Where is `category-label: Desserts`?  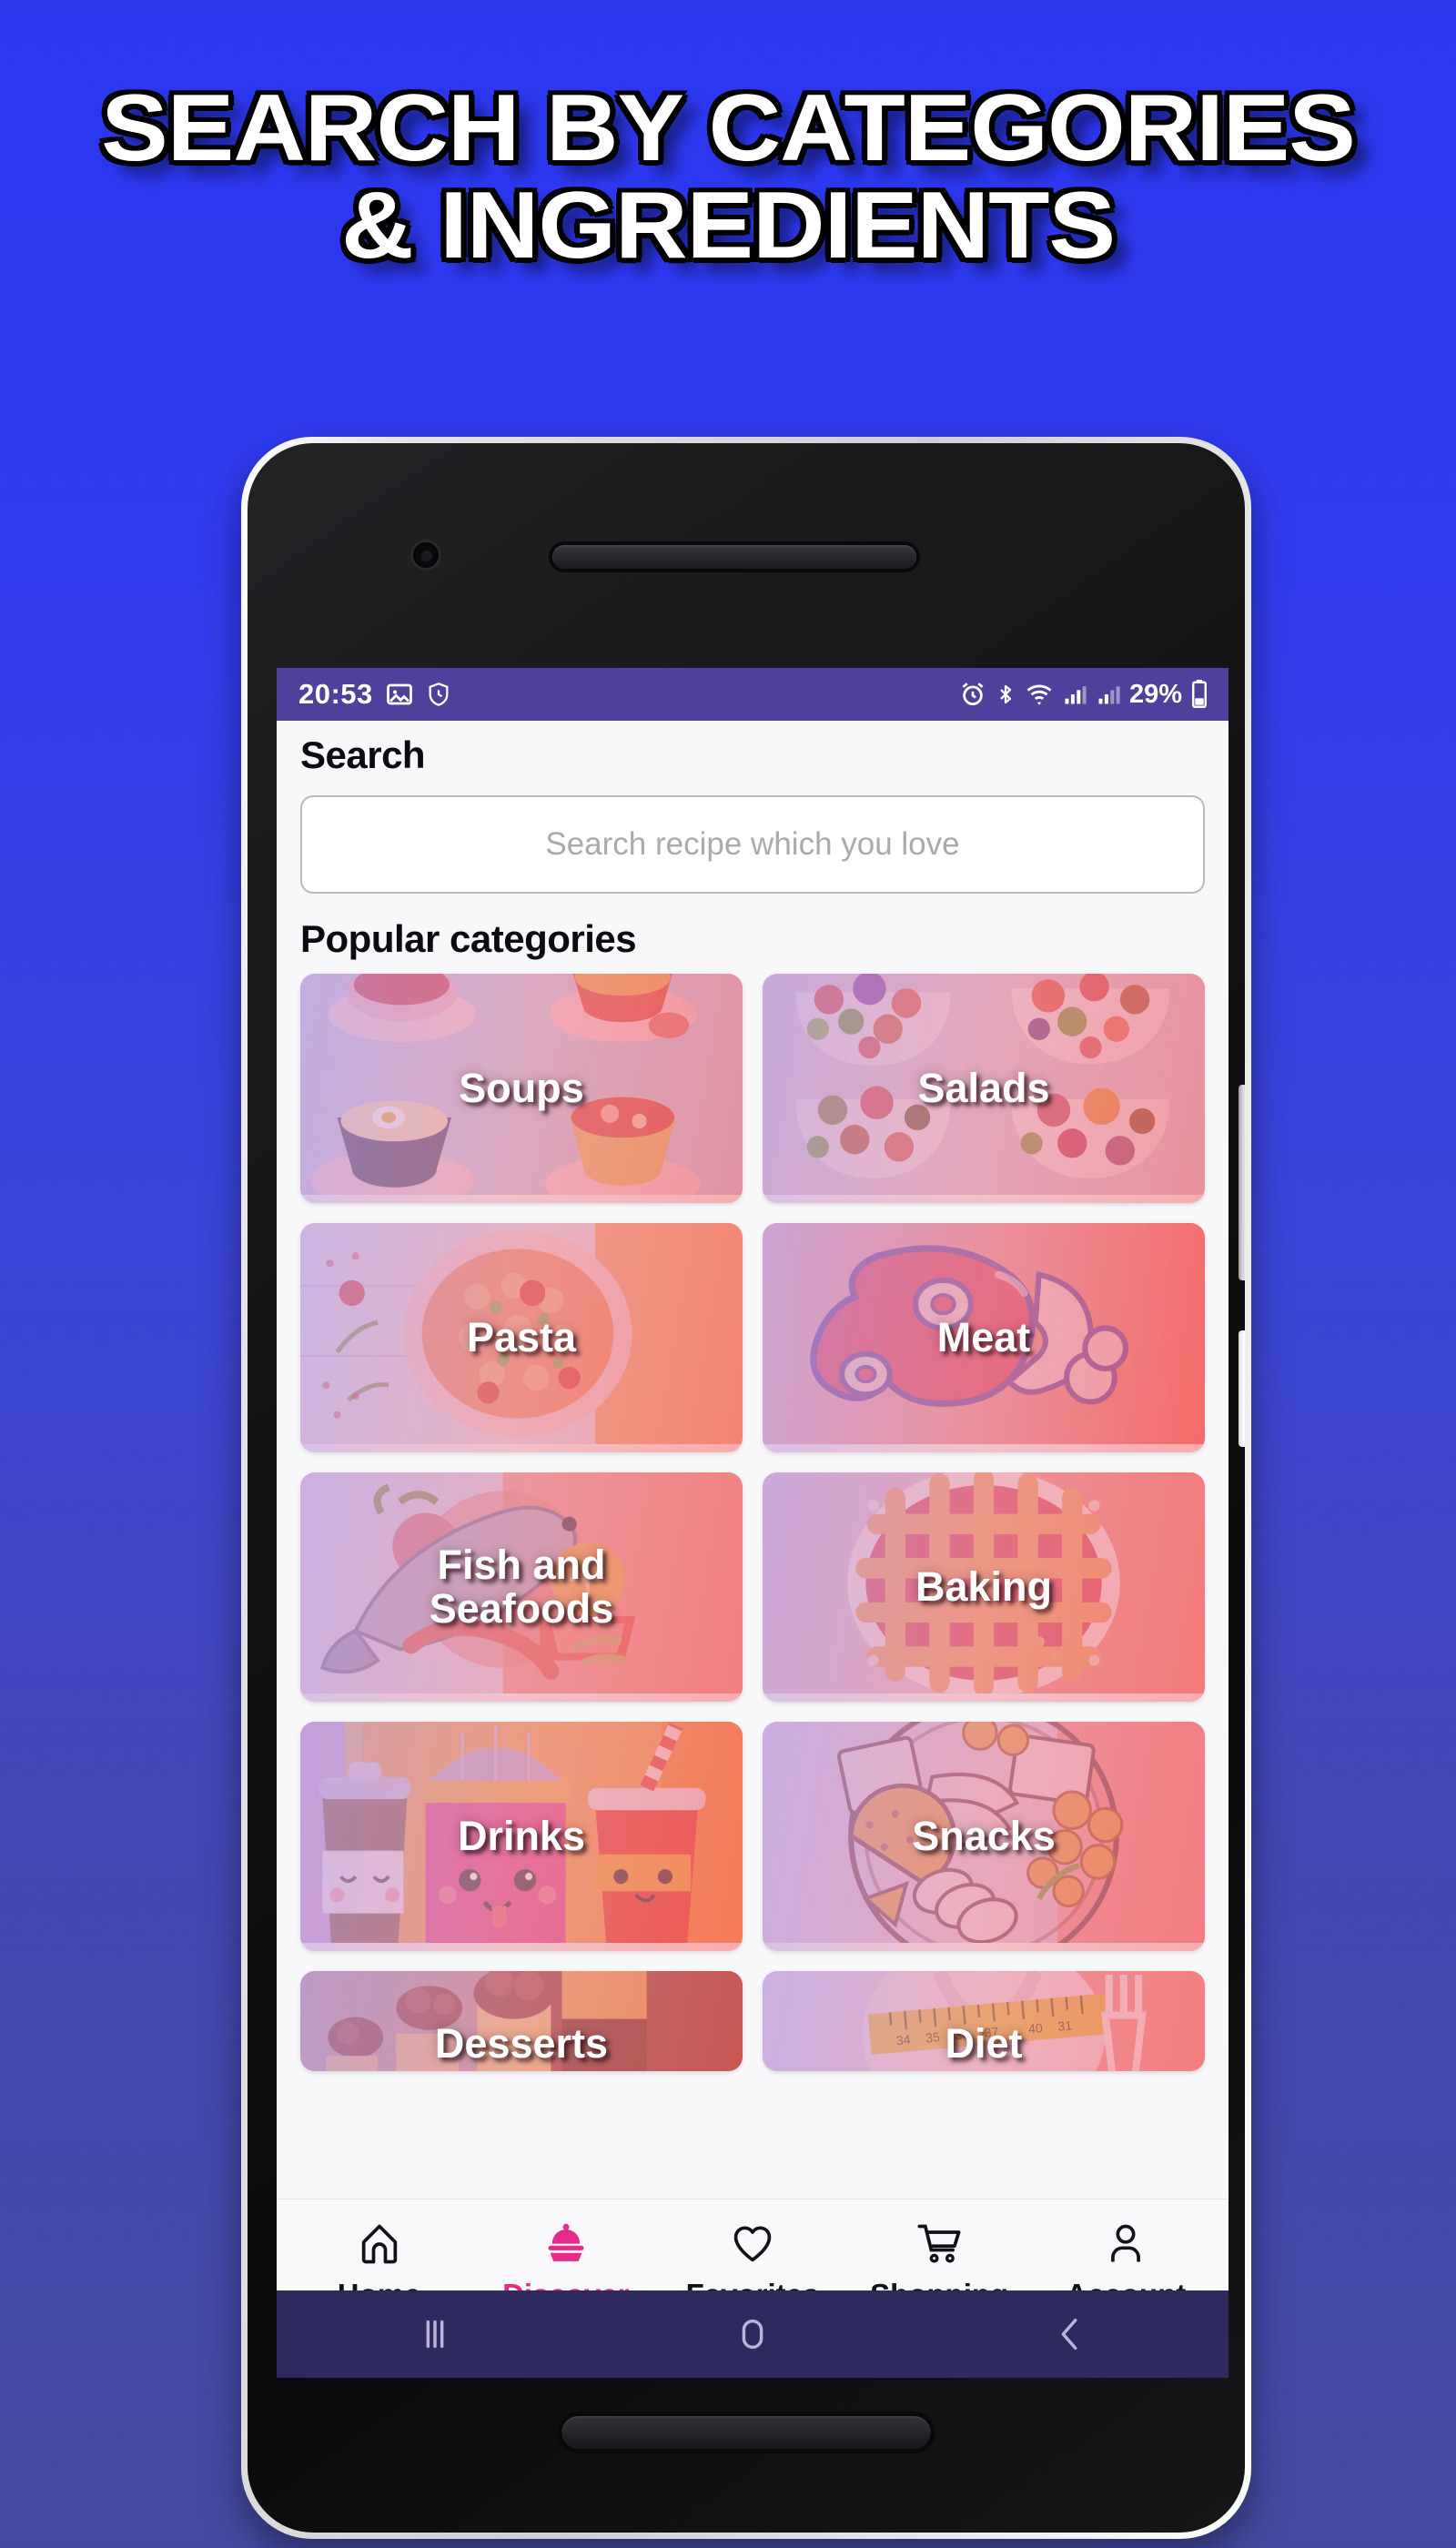 category-label: Desserts is located at coordinates (521, 2044).